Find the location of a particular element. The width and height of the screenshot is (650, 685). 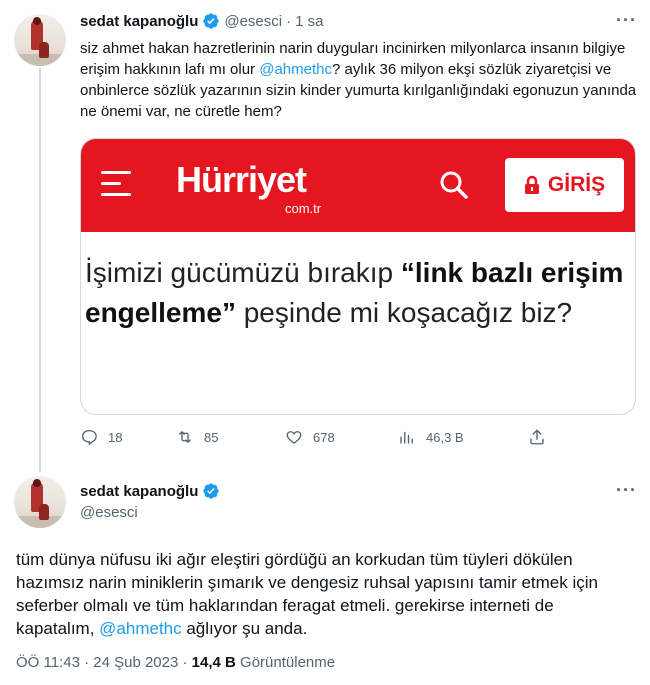

tweet-actions: 18 85 678 46,3 B is located at coordinates (315, 440).